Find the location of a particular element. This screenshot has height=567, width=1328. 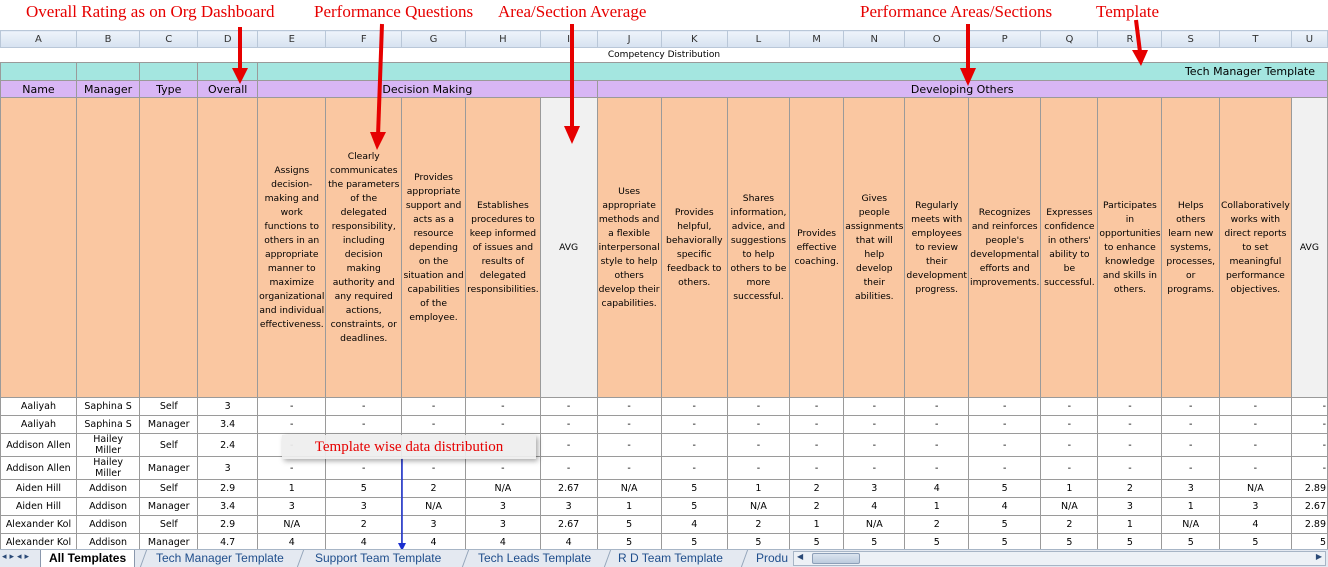

scroll-left-icon: ◀ is located at coordinates (800, 556).